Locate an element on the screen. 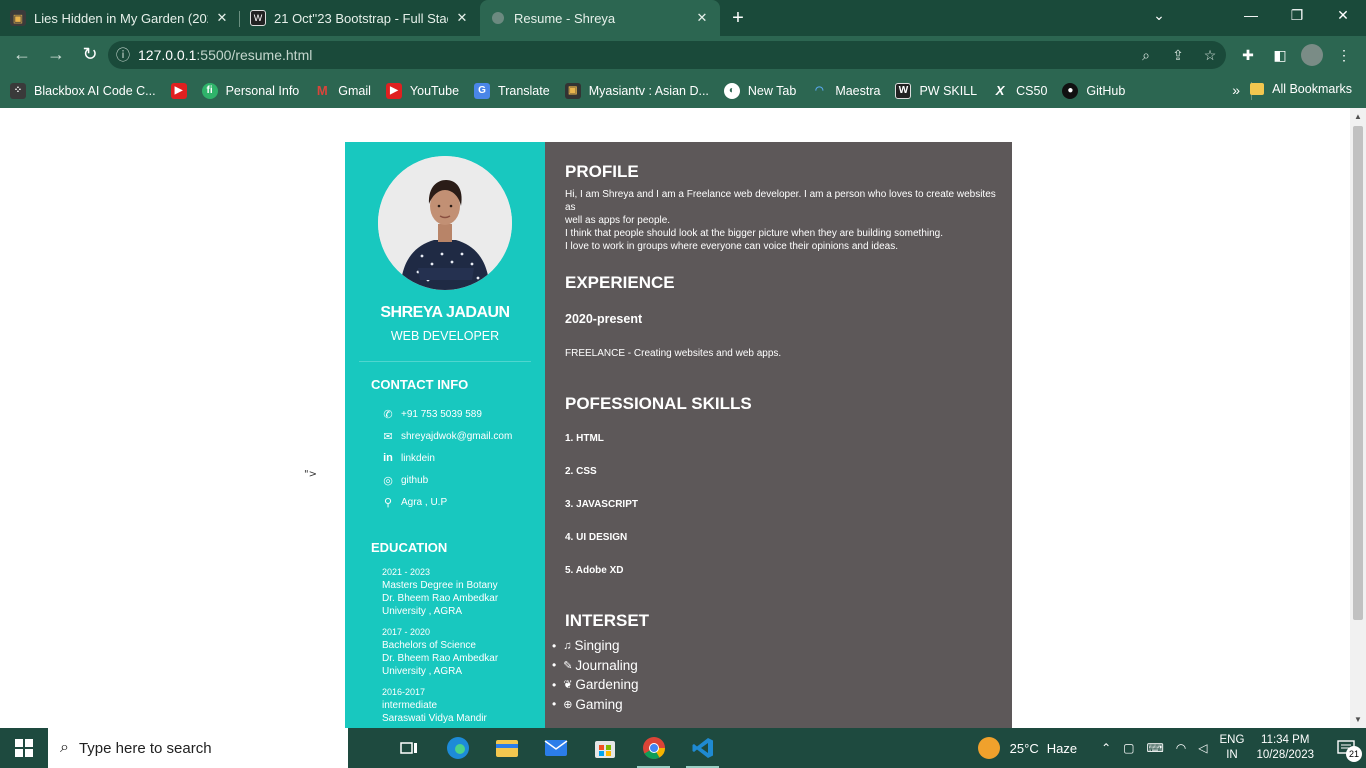  personal-info-icon: fi is located at coordinates (209, 90).